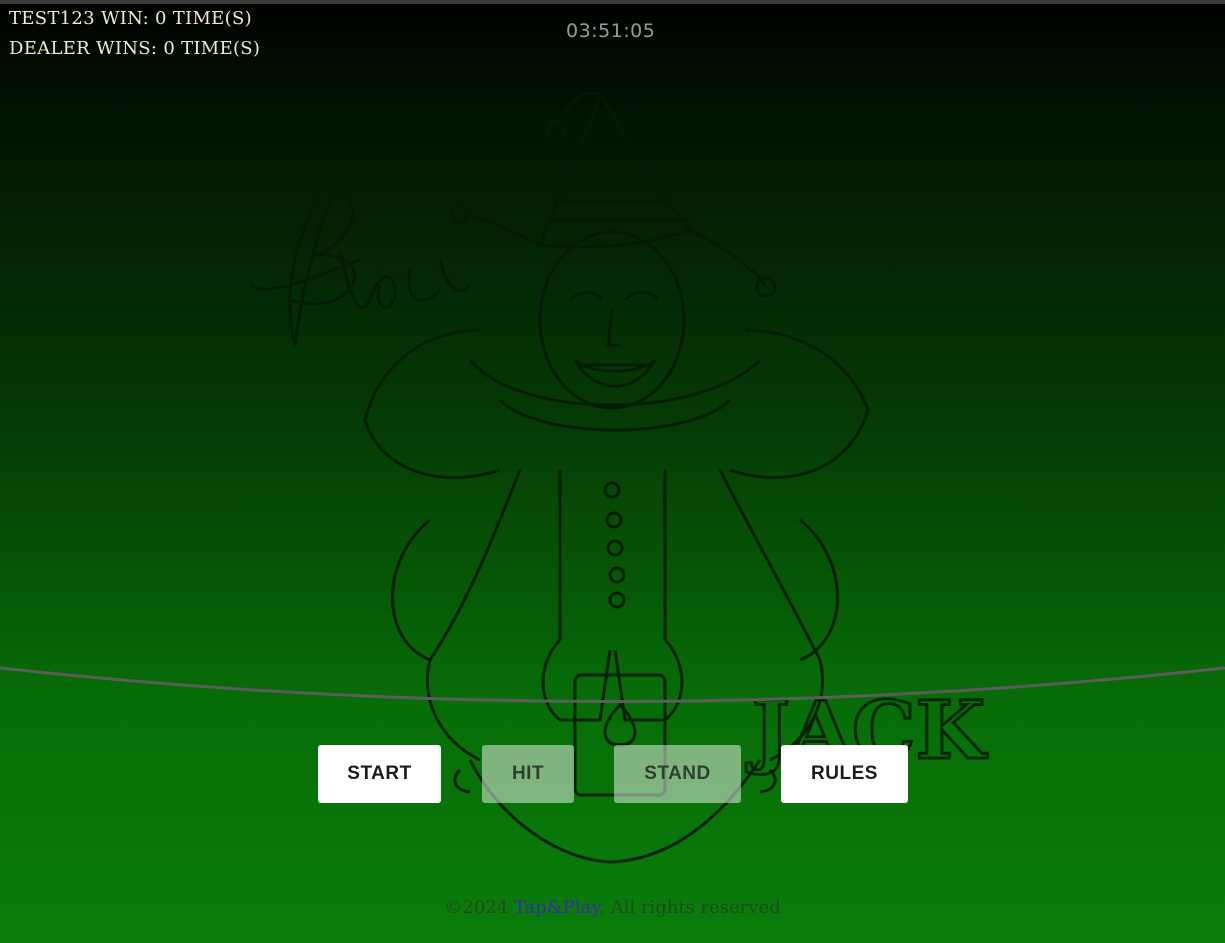  Describe the element at coordinates (690, 907) in the screenshot. I see `footer-suffix: . All rights reserved` at that location.